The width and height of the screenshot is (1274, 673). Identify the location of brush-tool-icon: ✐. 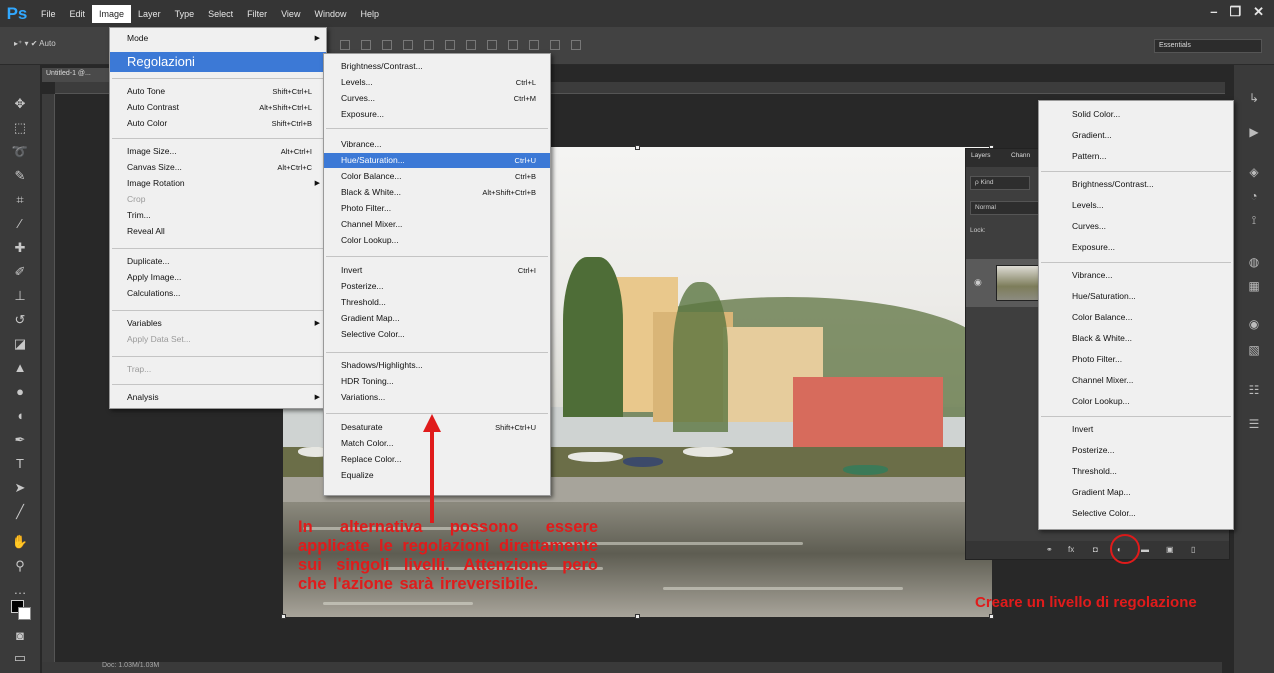
(20, 272).